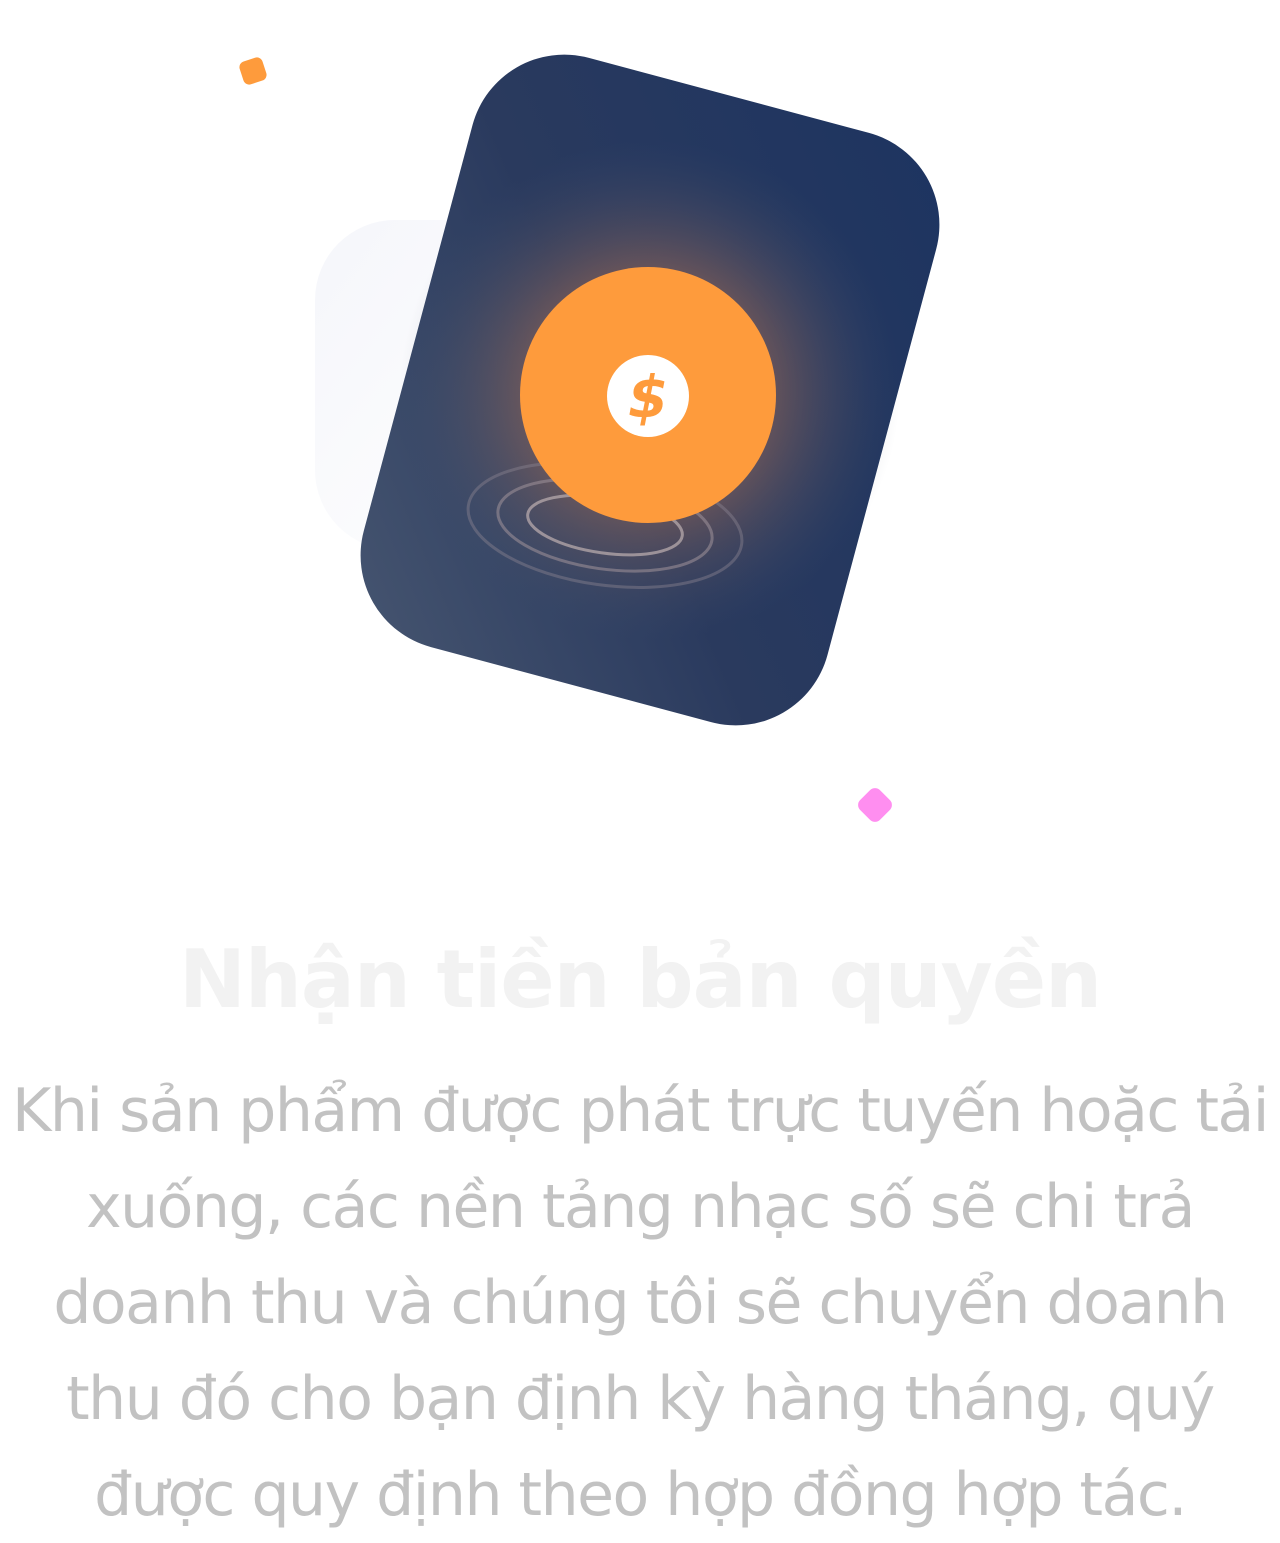 The image size is (1280, 1543). Describe the element at coordinates (640, 1207) in the screenshot. I see `description-line: xuống, các nền tảng nhạc số sẽ chi trả` at that location.